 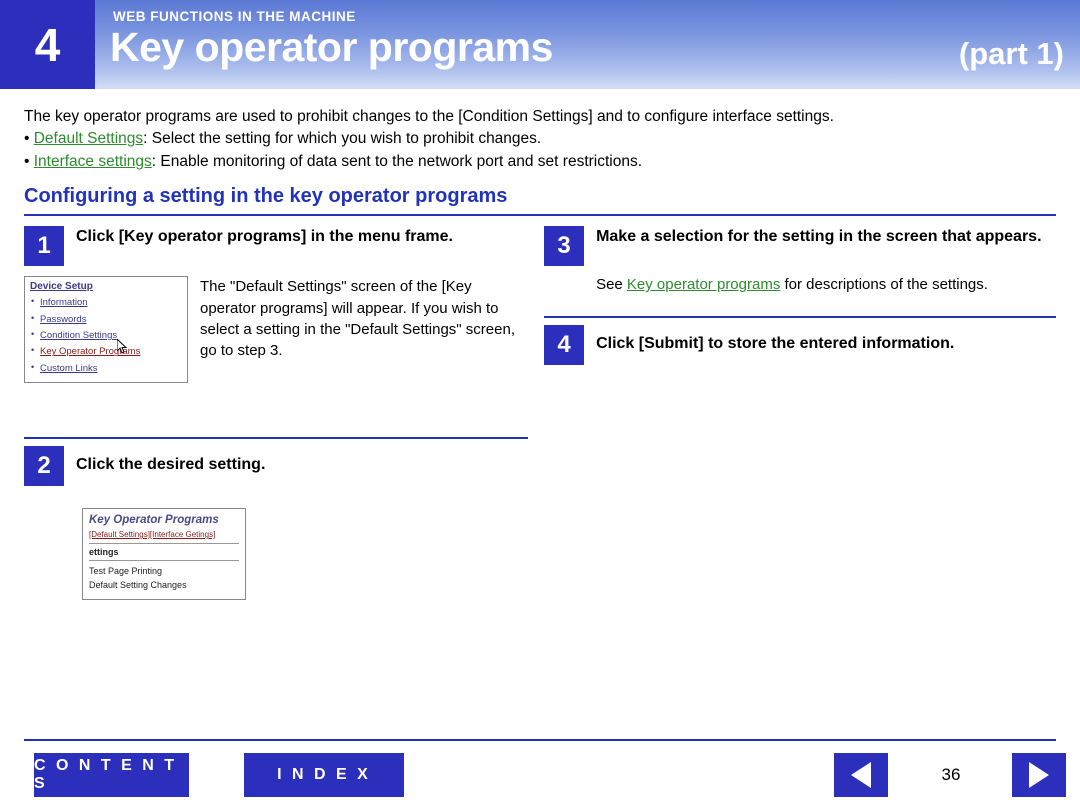 What do you see at coordinates (564, 344) in the screenshot?
I see `step-4-number: 4` at bounding box center [564, 344].